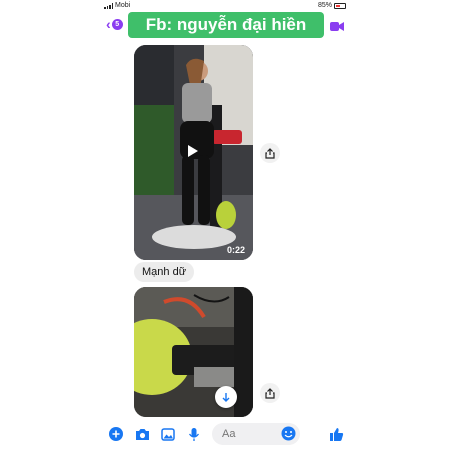 This screenshot has width=450, height=450. I want to click on carrier-info: Mobi, so click(117, 5).